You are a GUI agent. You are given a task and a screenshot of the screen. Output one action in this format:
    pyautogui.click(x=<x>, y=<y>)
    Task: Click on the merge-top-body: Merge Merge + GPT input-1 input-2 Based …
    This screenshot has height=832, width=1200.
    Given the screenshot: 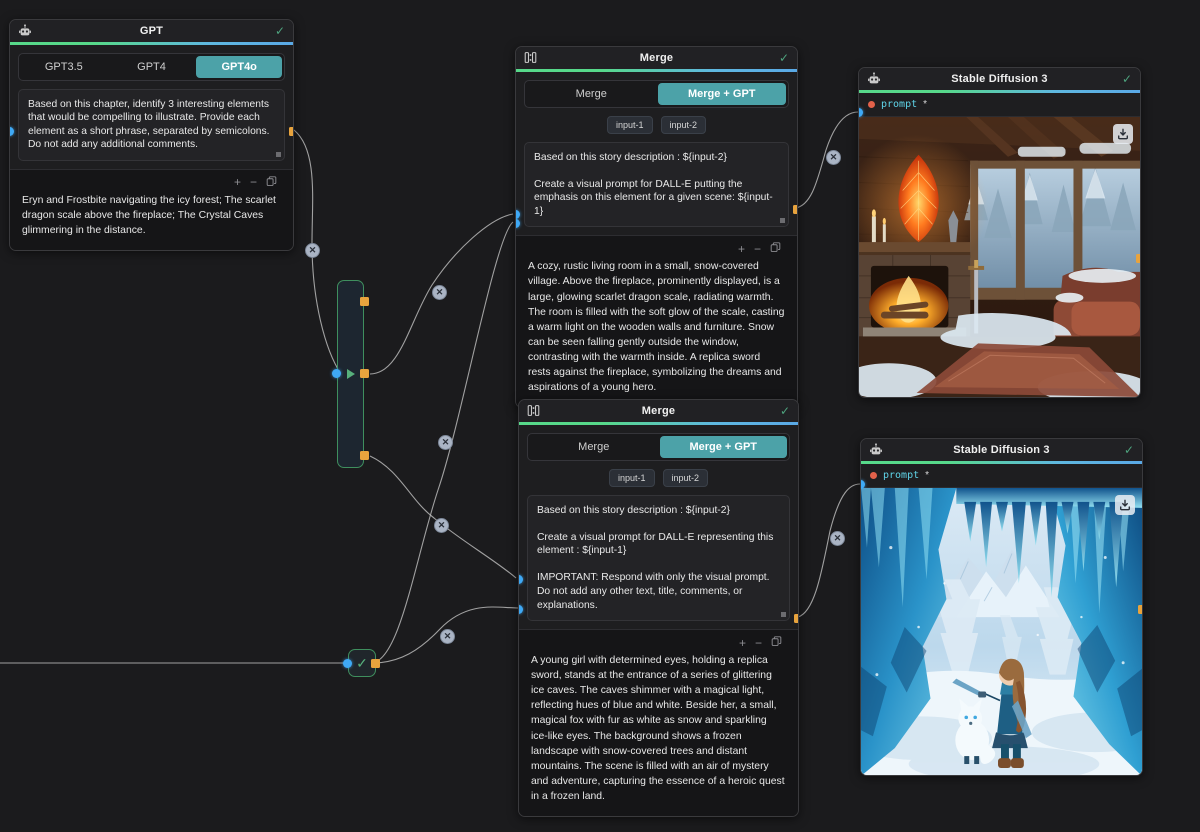 What is the action you would take?
    pyautogui.click(x=656, y=154)
    